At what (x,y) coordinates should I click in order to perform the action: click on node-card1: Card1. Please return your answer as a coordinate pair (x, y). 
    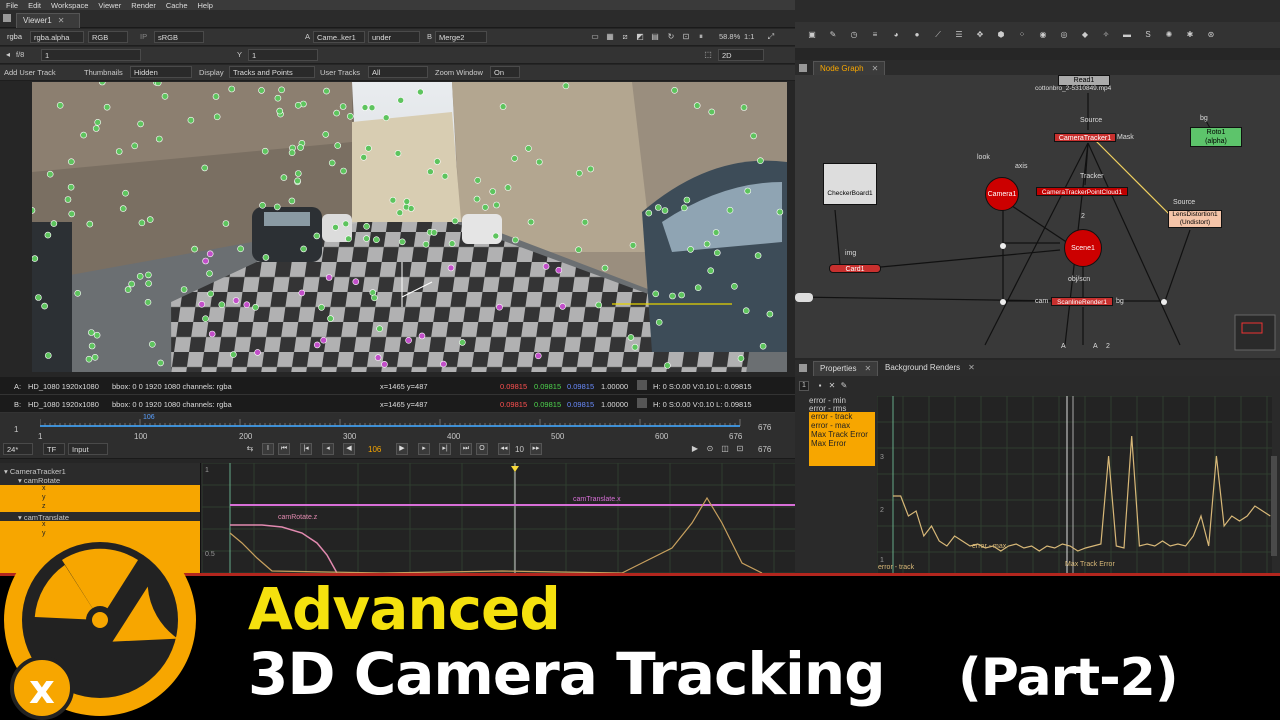
    Looking at the image, I should click on (855, 268).